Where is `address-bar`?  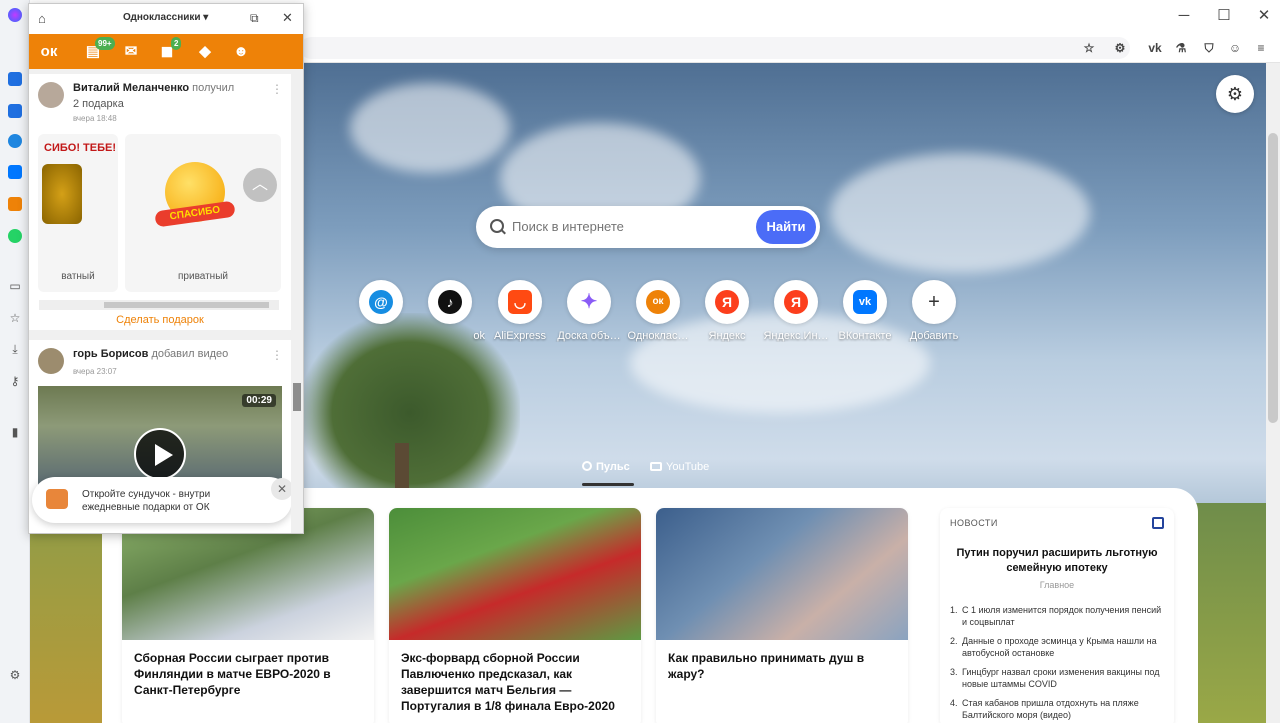 address-bar is located at coordinates (715, 48).